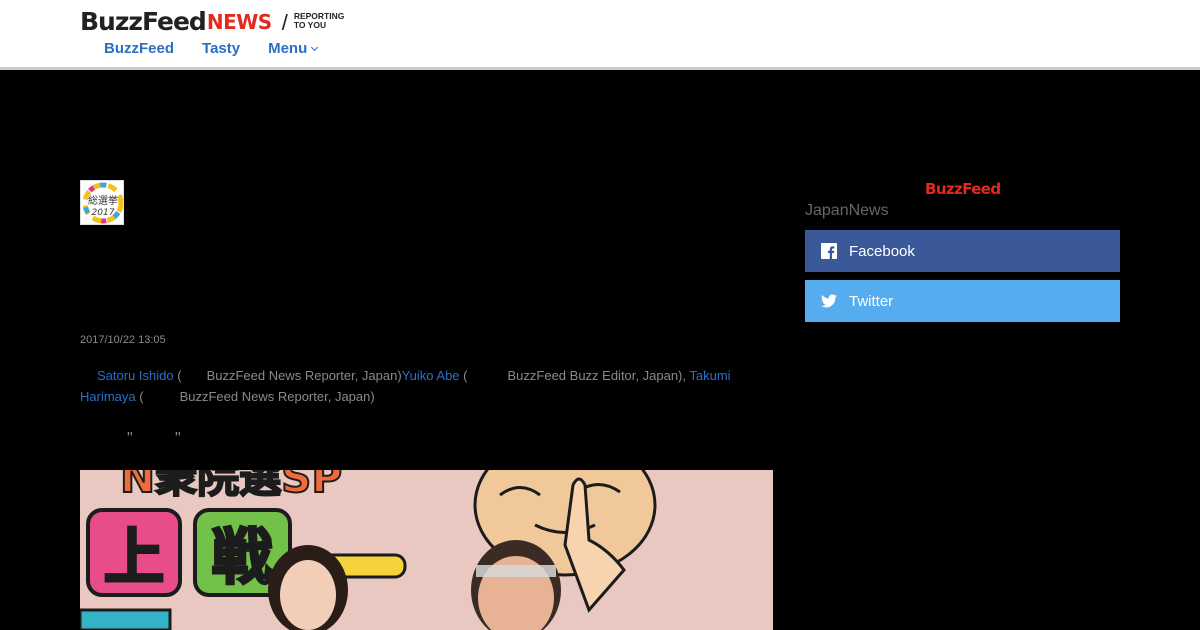  I want to click on facebook-icon, so click(828, 251).